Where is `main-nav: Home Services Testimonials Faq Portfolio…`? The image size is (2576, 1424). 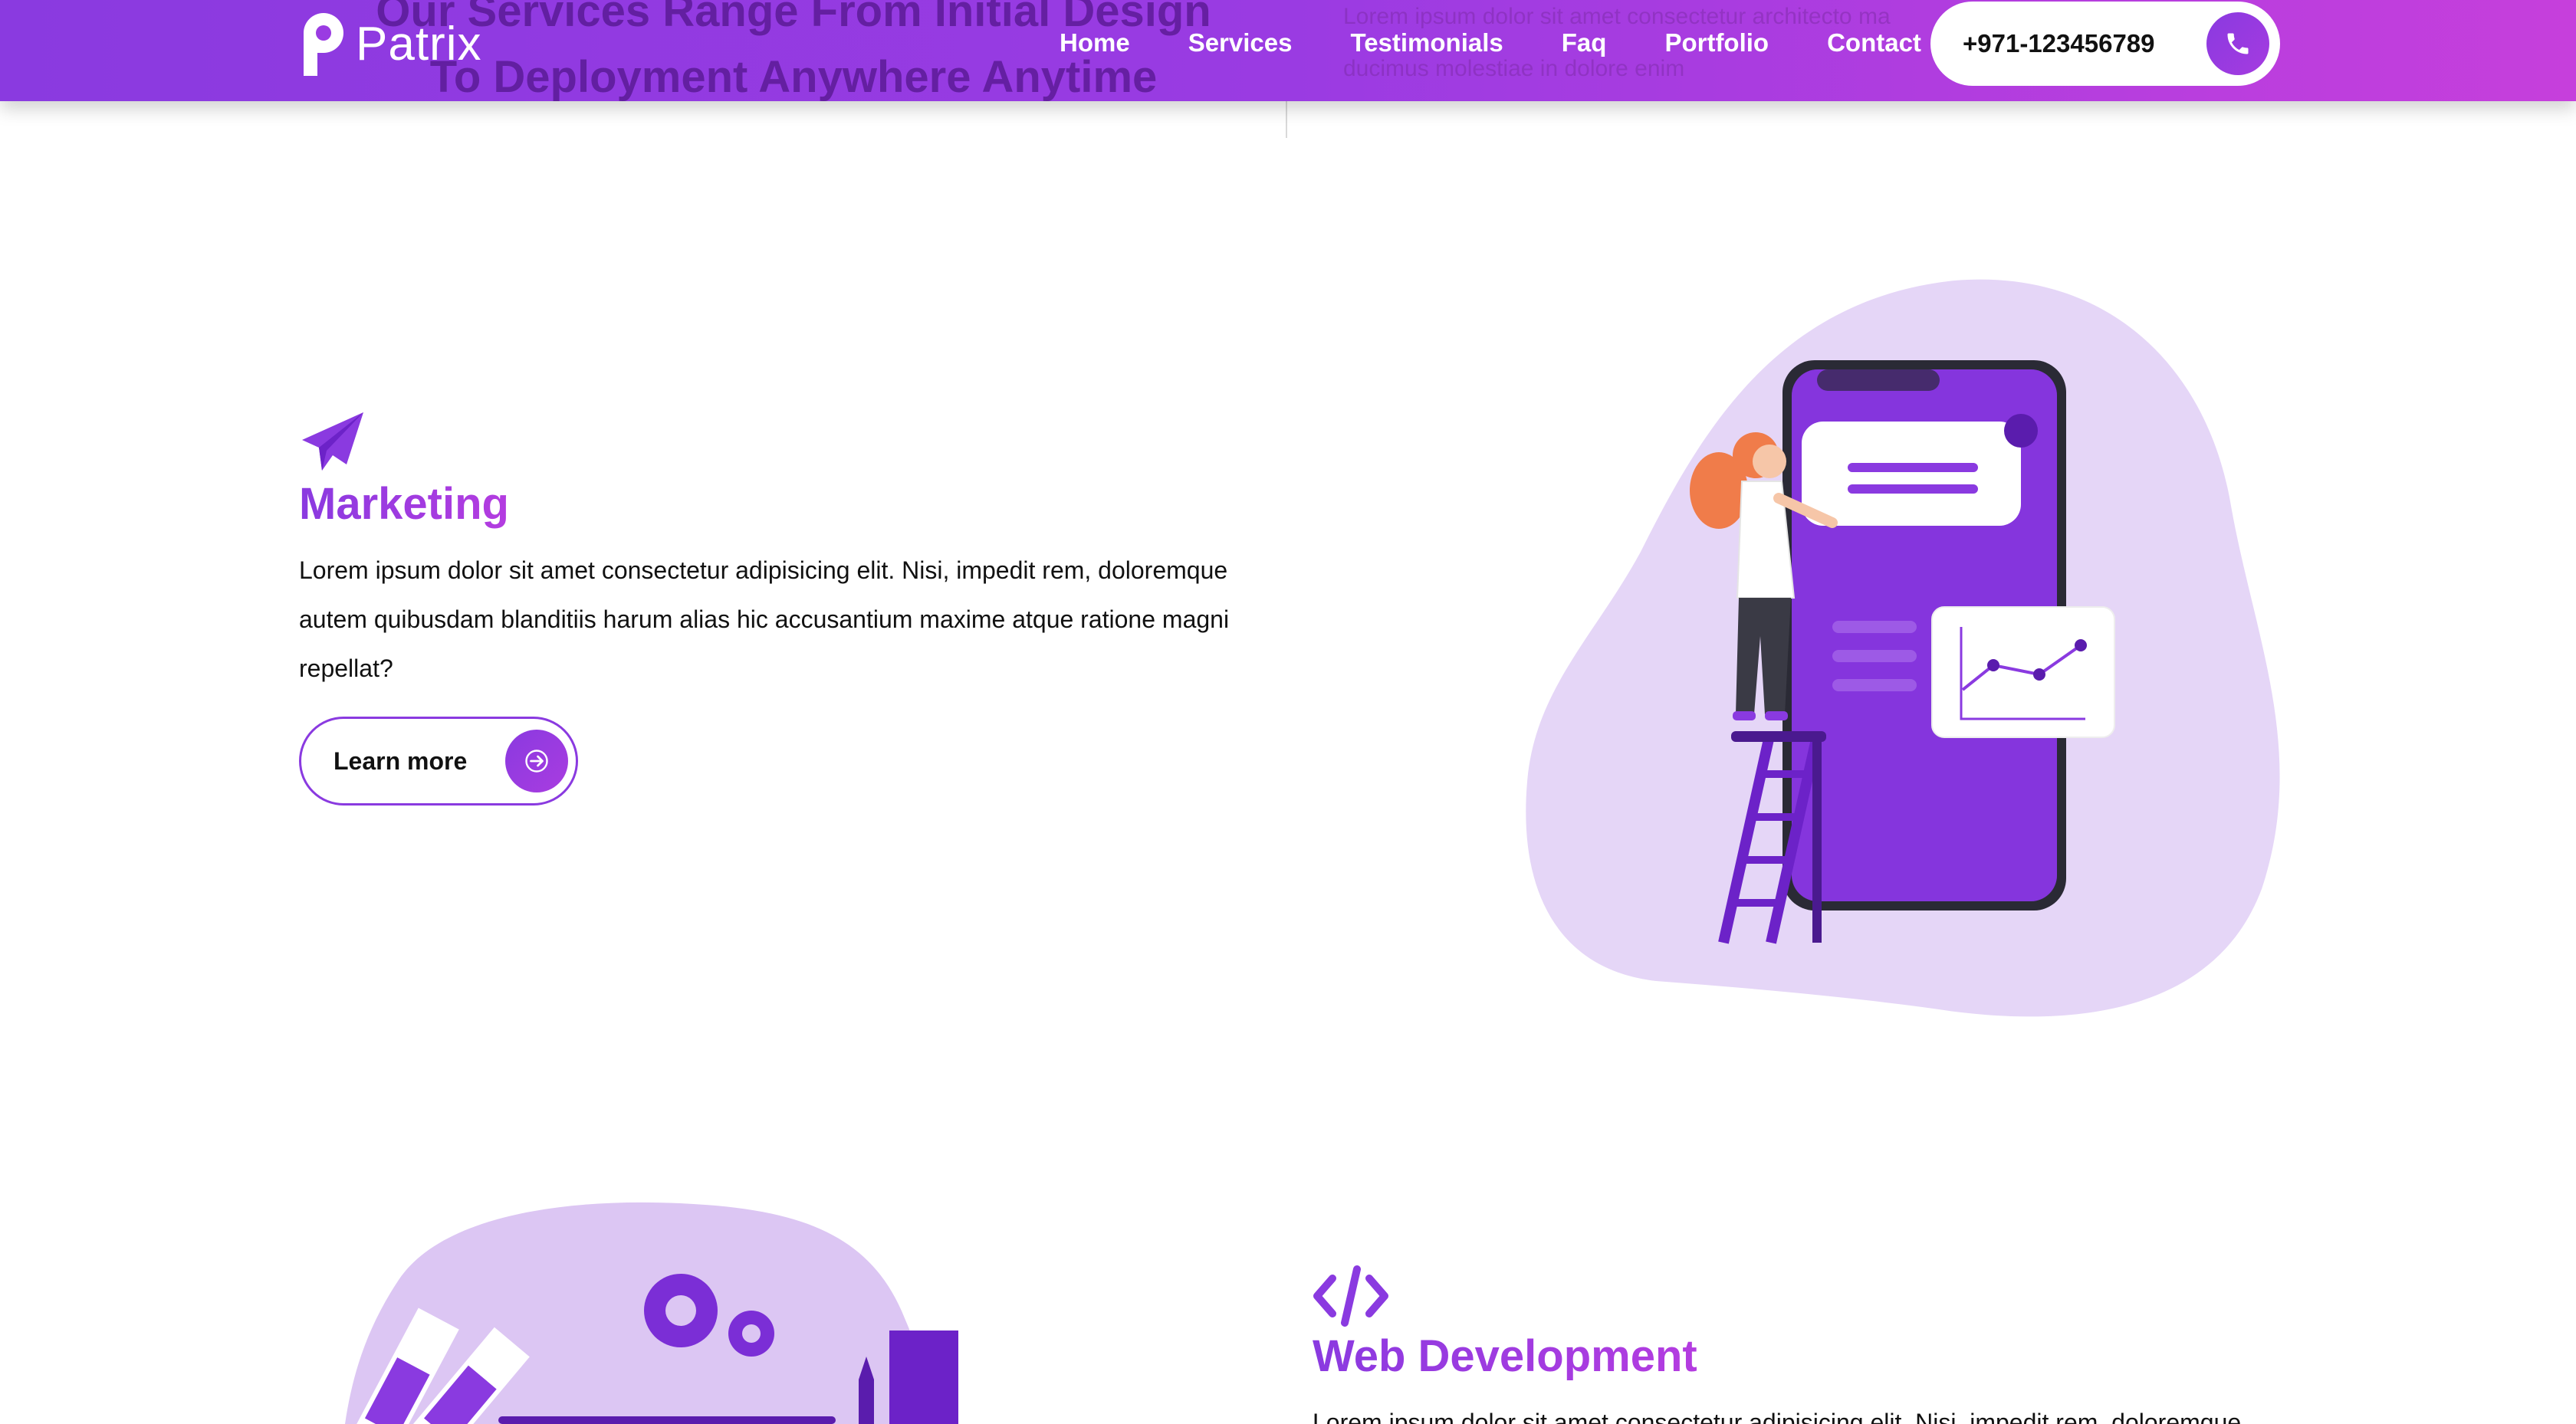 main-nav: Home Services Testimonials Faq Portfolio… is located at coordinates (1491, 43).